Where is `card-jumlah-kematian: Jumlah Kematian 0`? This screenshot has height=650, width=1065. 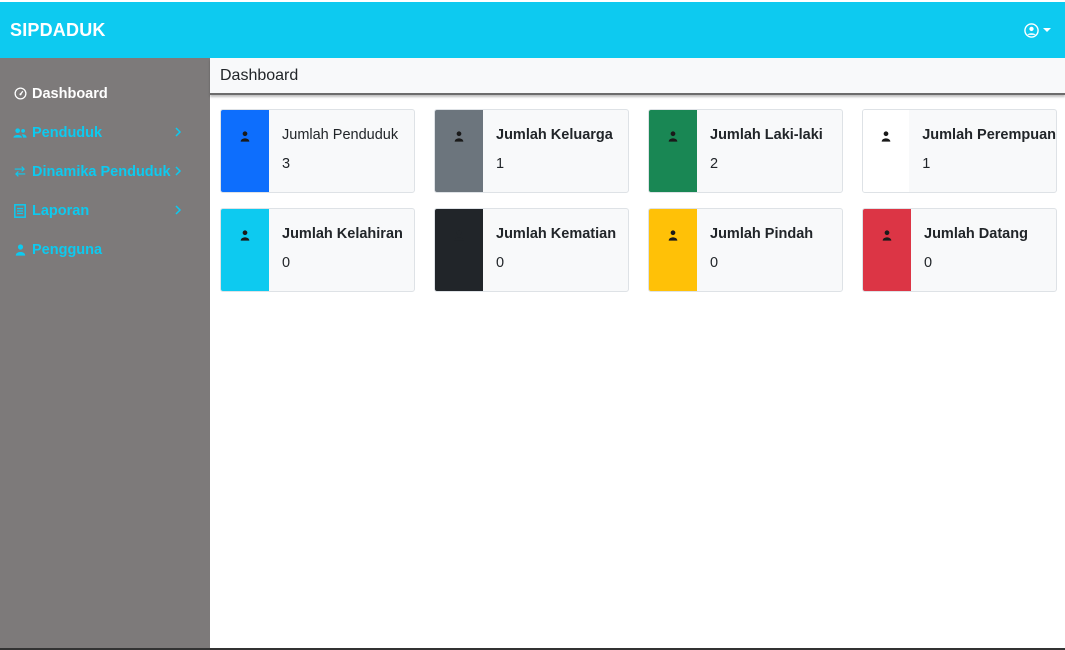 card-jumlah-kematian: Jumlah Kematian 0 is located at coordinates (531, 250).